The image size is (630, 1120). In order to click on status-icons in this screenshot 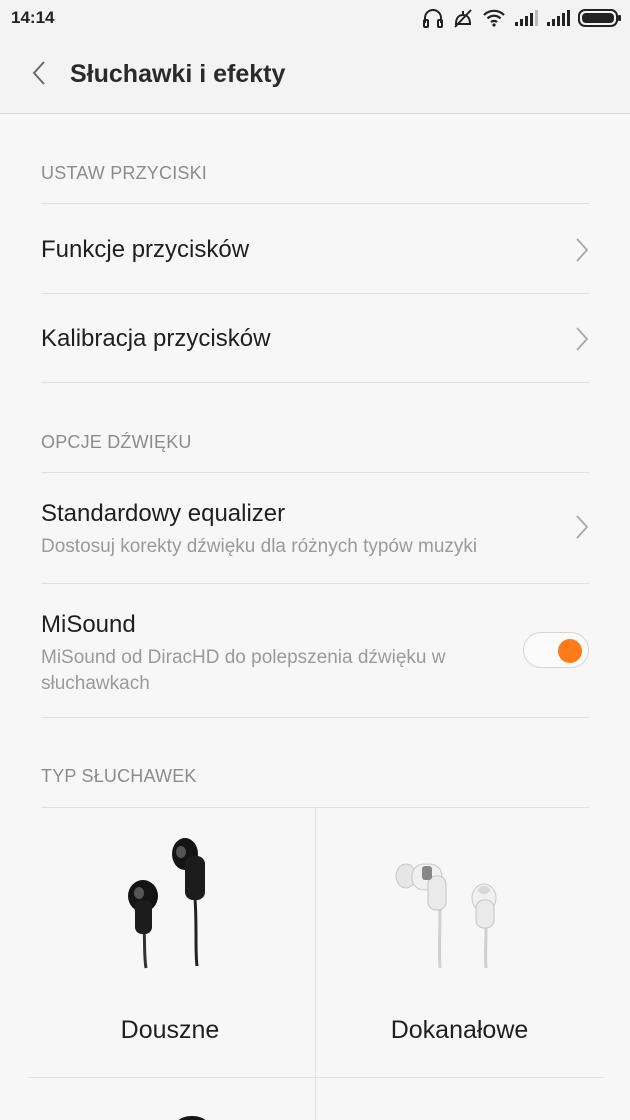, I will do `click(522, 18)`.